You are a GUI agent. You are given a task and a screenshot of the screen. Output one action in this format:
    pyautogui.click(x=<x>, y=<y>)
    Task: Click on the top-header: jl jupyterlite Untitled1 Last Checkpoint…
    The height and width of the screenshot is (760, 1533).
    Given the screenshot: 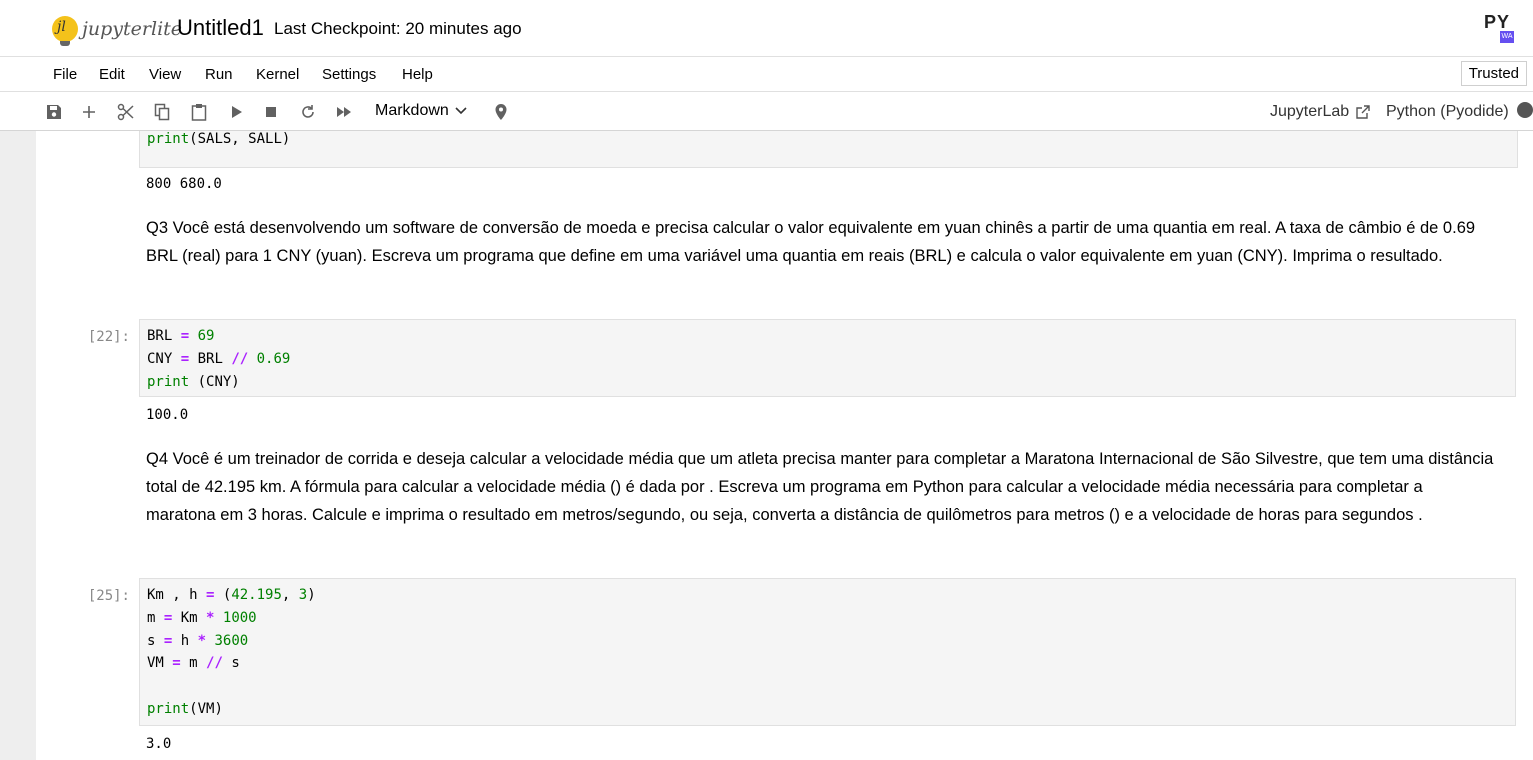 What is the action you would take?
    pyautogui.click(x=766, y=28)
    